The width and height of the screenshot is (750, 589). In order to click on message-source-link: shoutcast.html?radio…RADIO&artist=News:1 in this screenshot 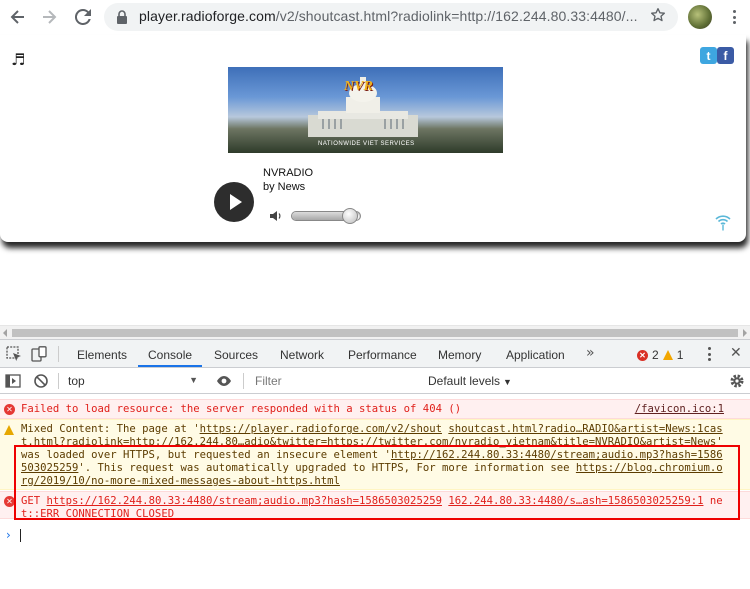, I will do `click(575, 429)`.